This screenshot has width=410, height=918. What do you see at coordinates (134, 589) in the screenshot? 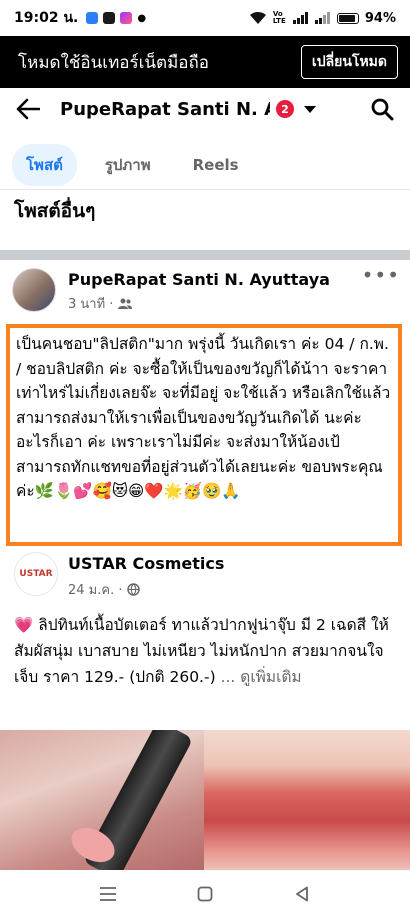
I see `globe-icon` at bounding box center [134, 589].